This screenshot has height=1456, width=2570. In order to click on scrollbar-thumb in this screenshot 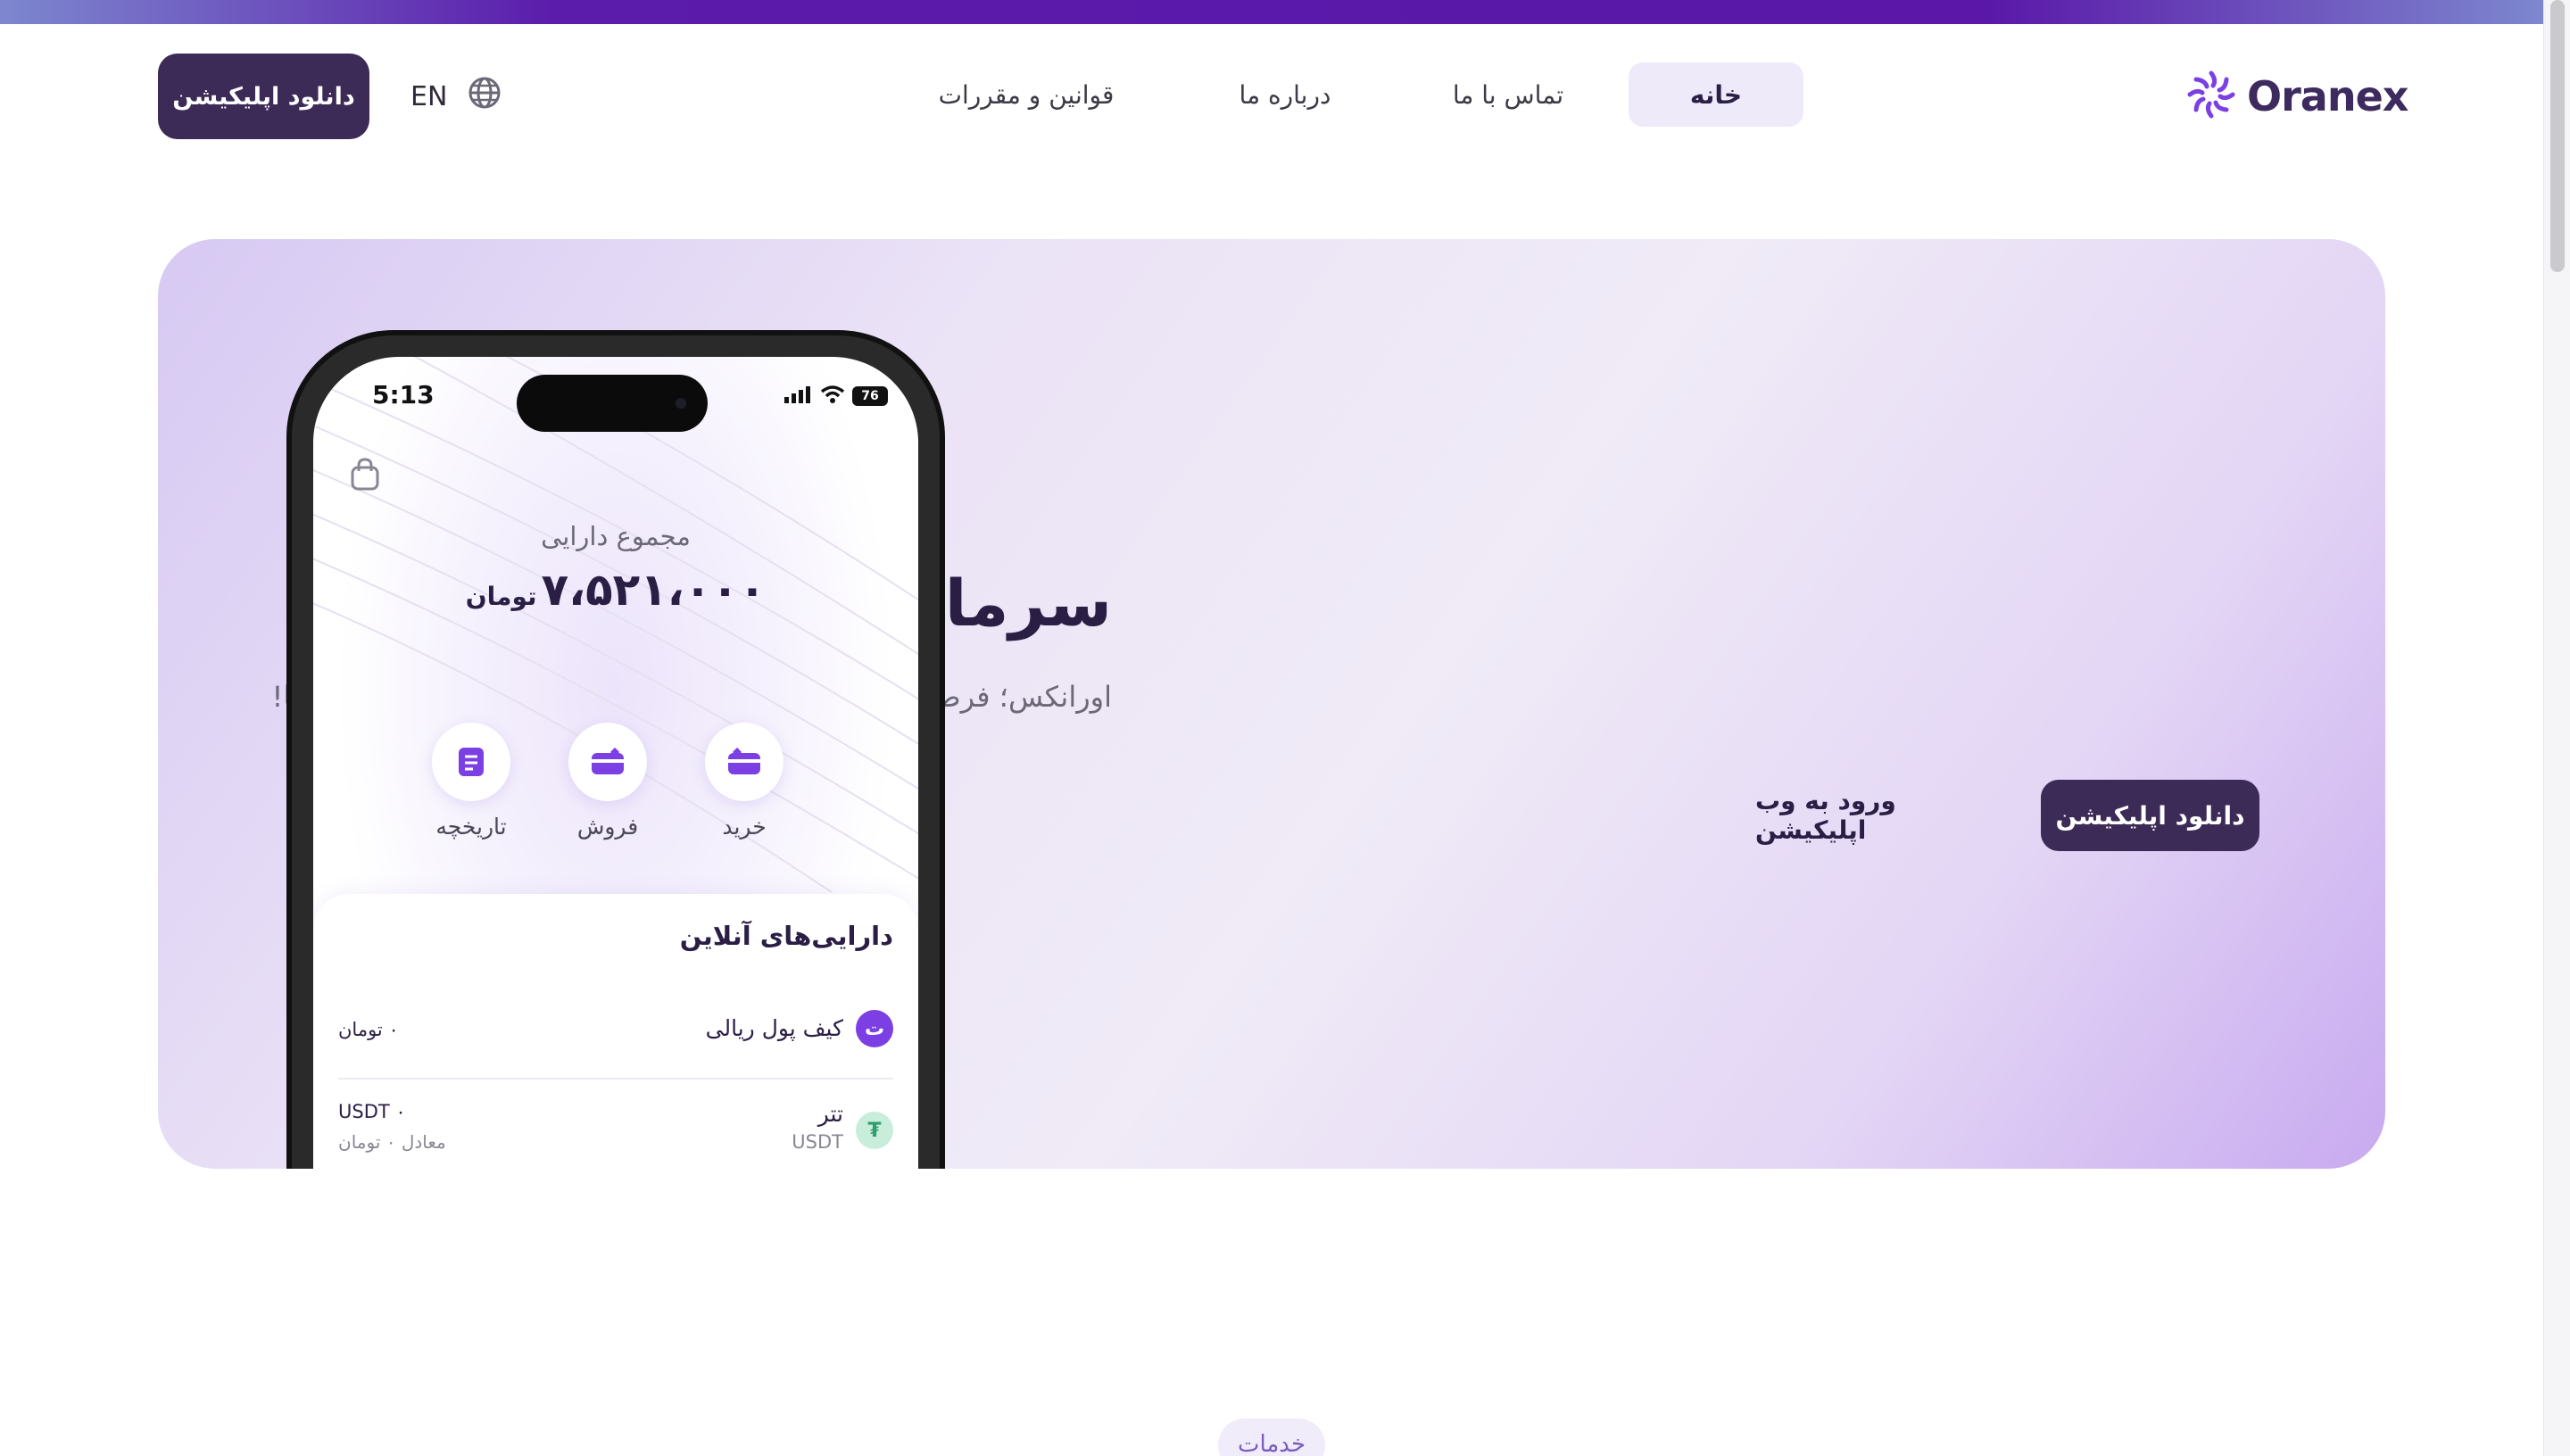, I will do `click(2557, 136)`.